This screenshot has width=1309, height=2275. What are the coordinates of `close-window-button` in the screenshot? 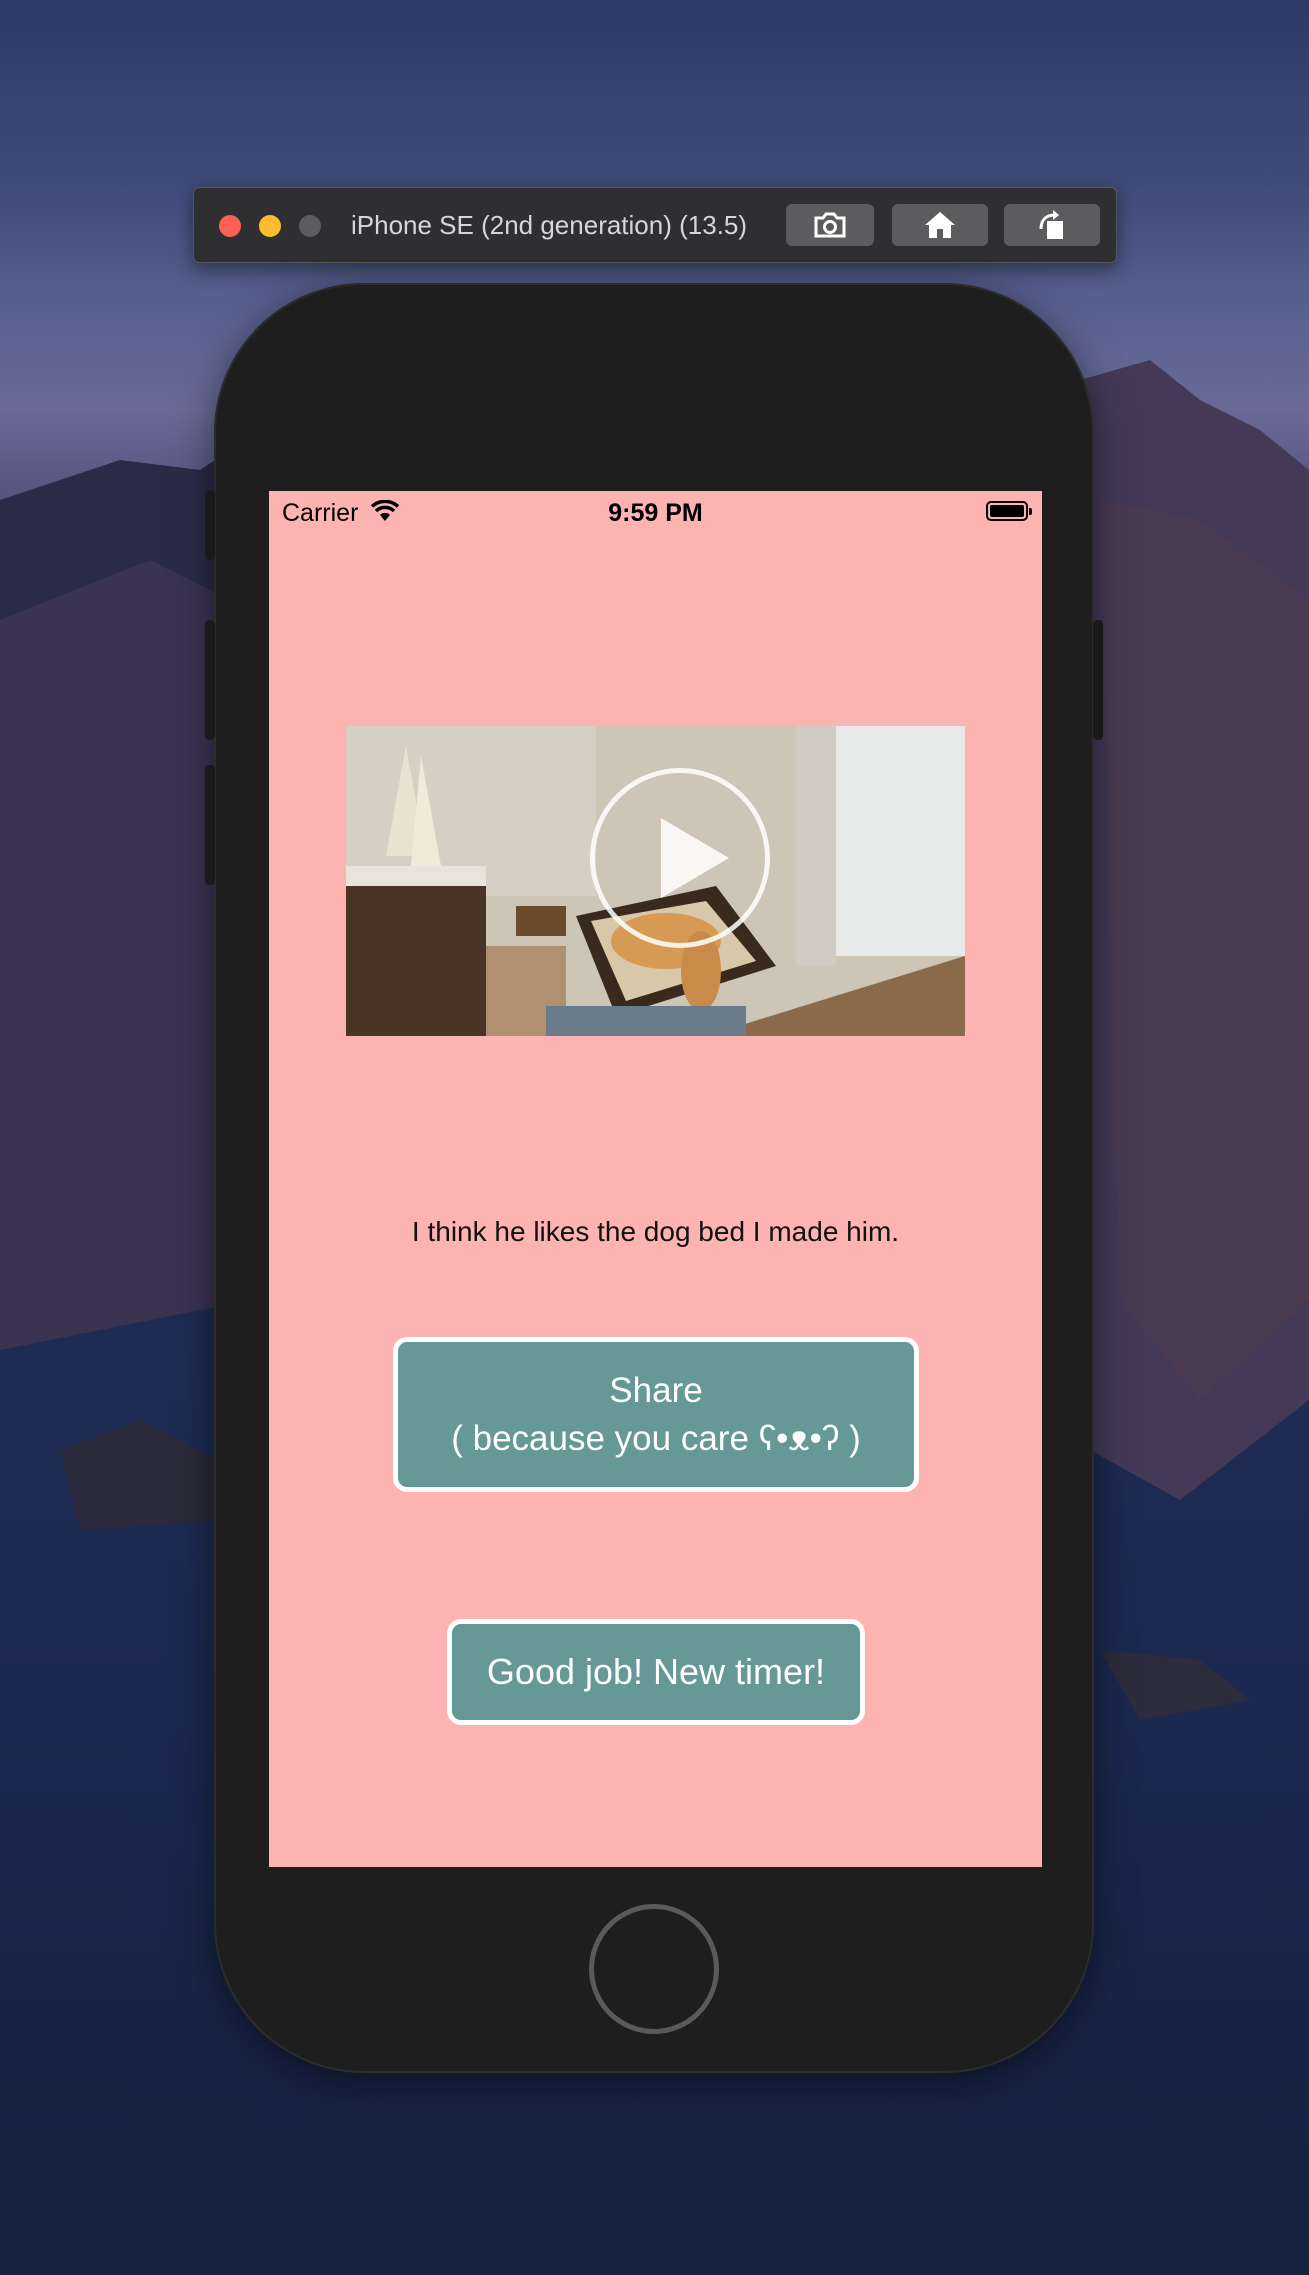 It's located at (230, 226).